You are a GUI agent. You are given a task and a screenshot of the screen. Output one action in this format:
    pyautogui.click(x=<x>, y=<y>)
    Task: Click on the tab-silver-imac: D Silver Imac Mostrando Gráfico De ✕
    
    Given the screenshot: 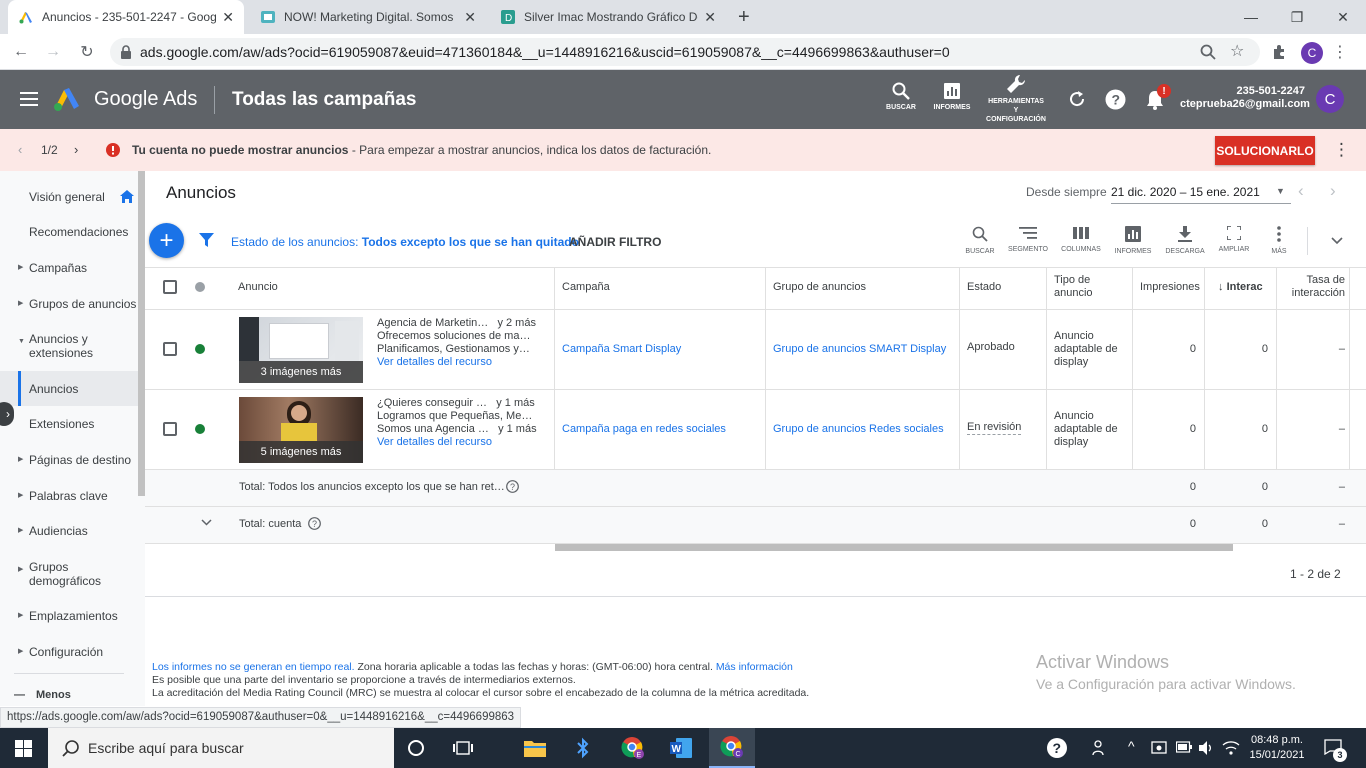 What is the action you would take?
    pyautogui.click(x=608, y=17)
    